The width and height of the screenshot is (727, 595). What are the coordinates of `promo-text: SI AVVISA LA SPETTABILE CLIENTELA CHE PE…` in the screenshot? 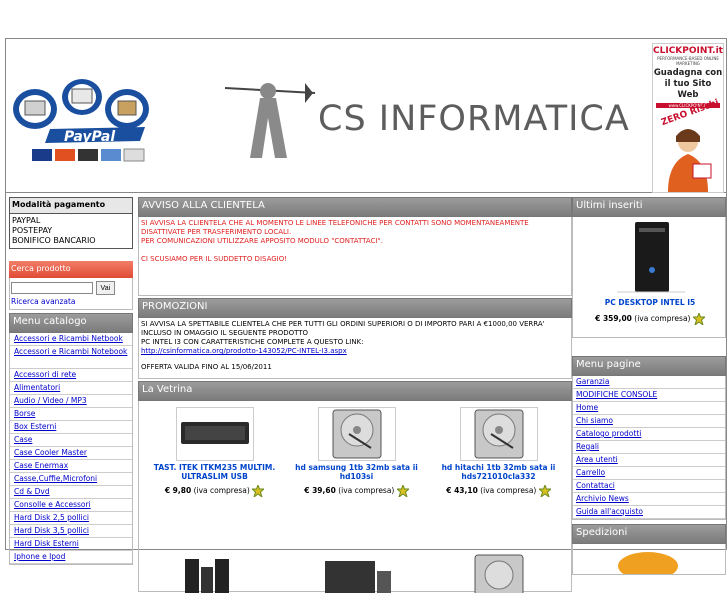 It's located at (343, 328).